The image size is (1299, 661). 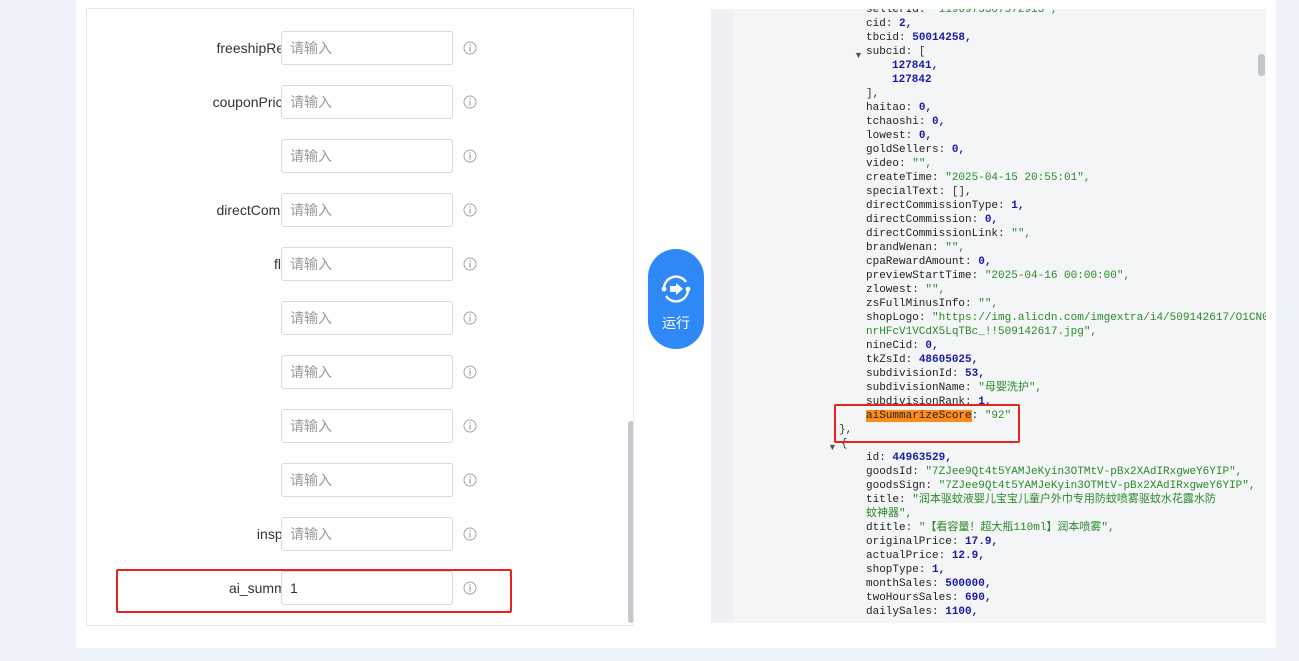 I want to click on json-line: aiSummarizeScore: "92", so click(x=939, y=416).